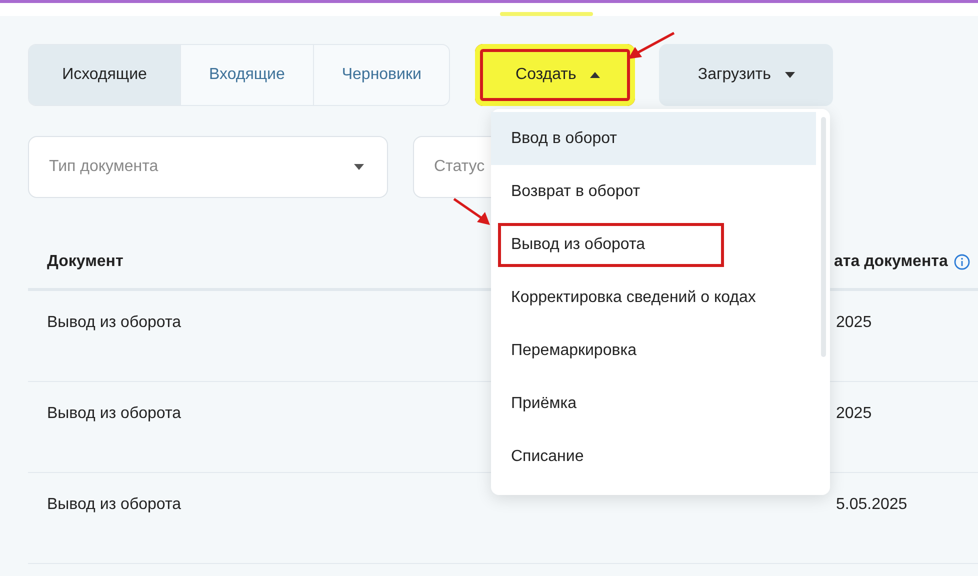  What do you see at coordinates (382, 75) in the screenshot?
I see `tab: Черновики` at bounding box center [382, 75].